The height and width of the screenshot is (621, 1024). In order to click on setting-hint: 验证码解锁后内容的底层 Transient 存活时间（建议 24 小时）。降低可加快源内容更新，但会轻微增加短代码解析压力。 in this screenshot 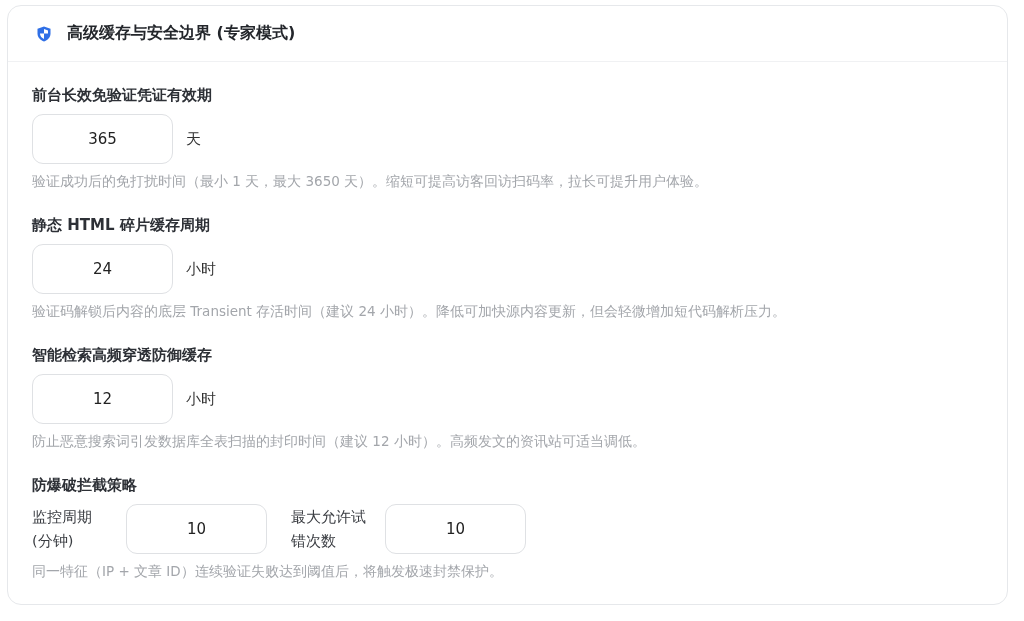, I will do `click(409, 311)`.